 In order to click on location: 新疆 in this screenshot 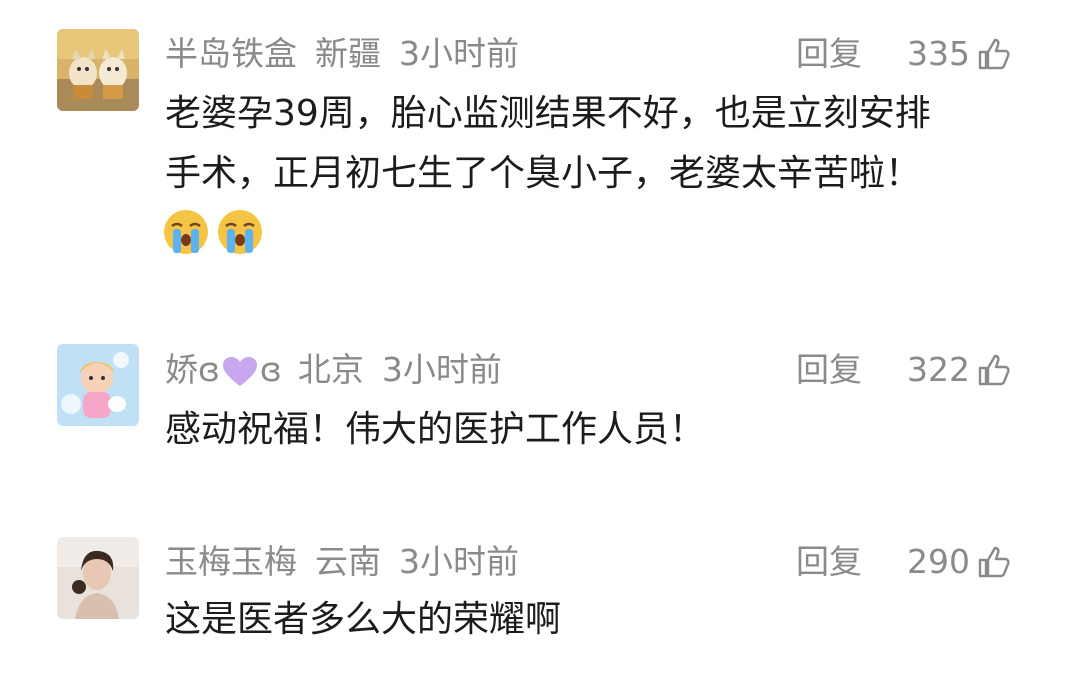, I will do `click(348, 53)`.